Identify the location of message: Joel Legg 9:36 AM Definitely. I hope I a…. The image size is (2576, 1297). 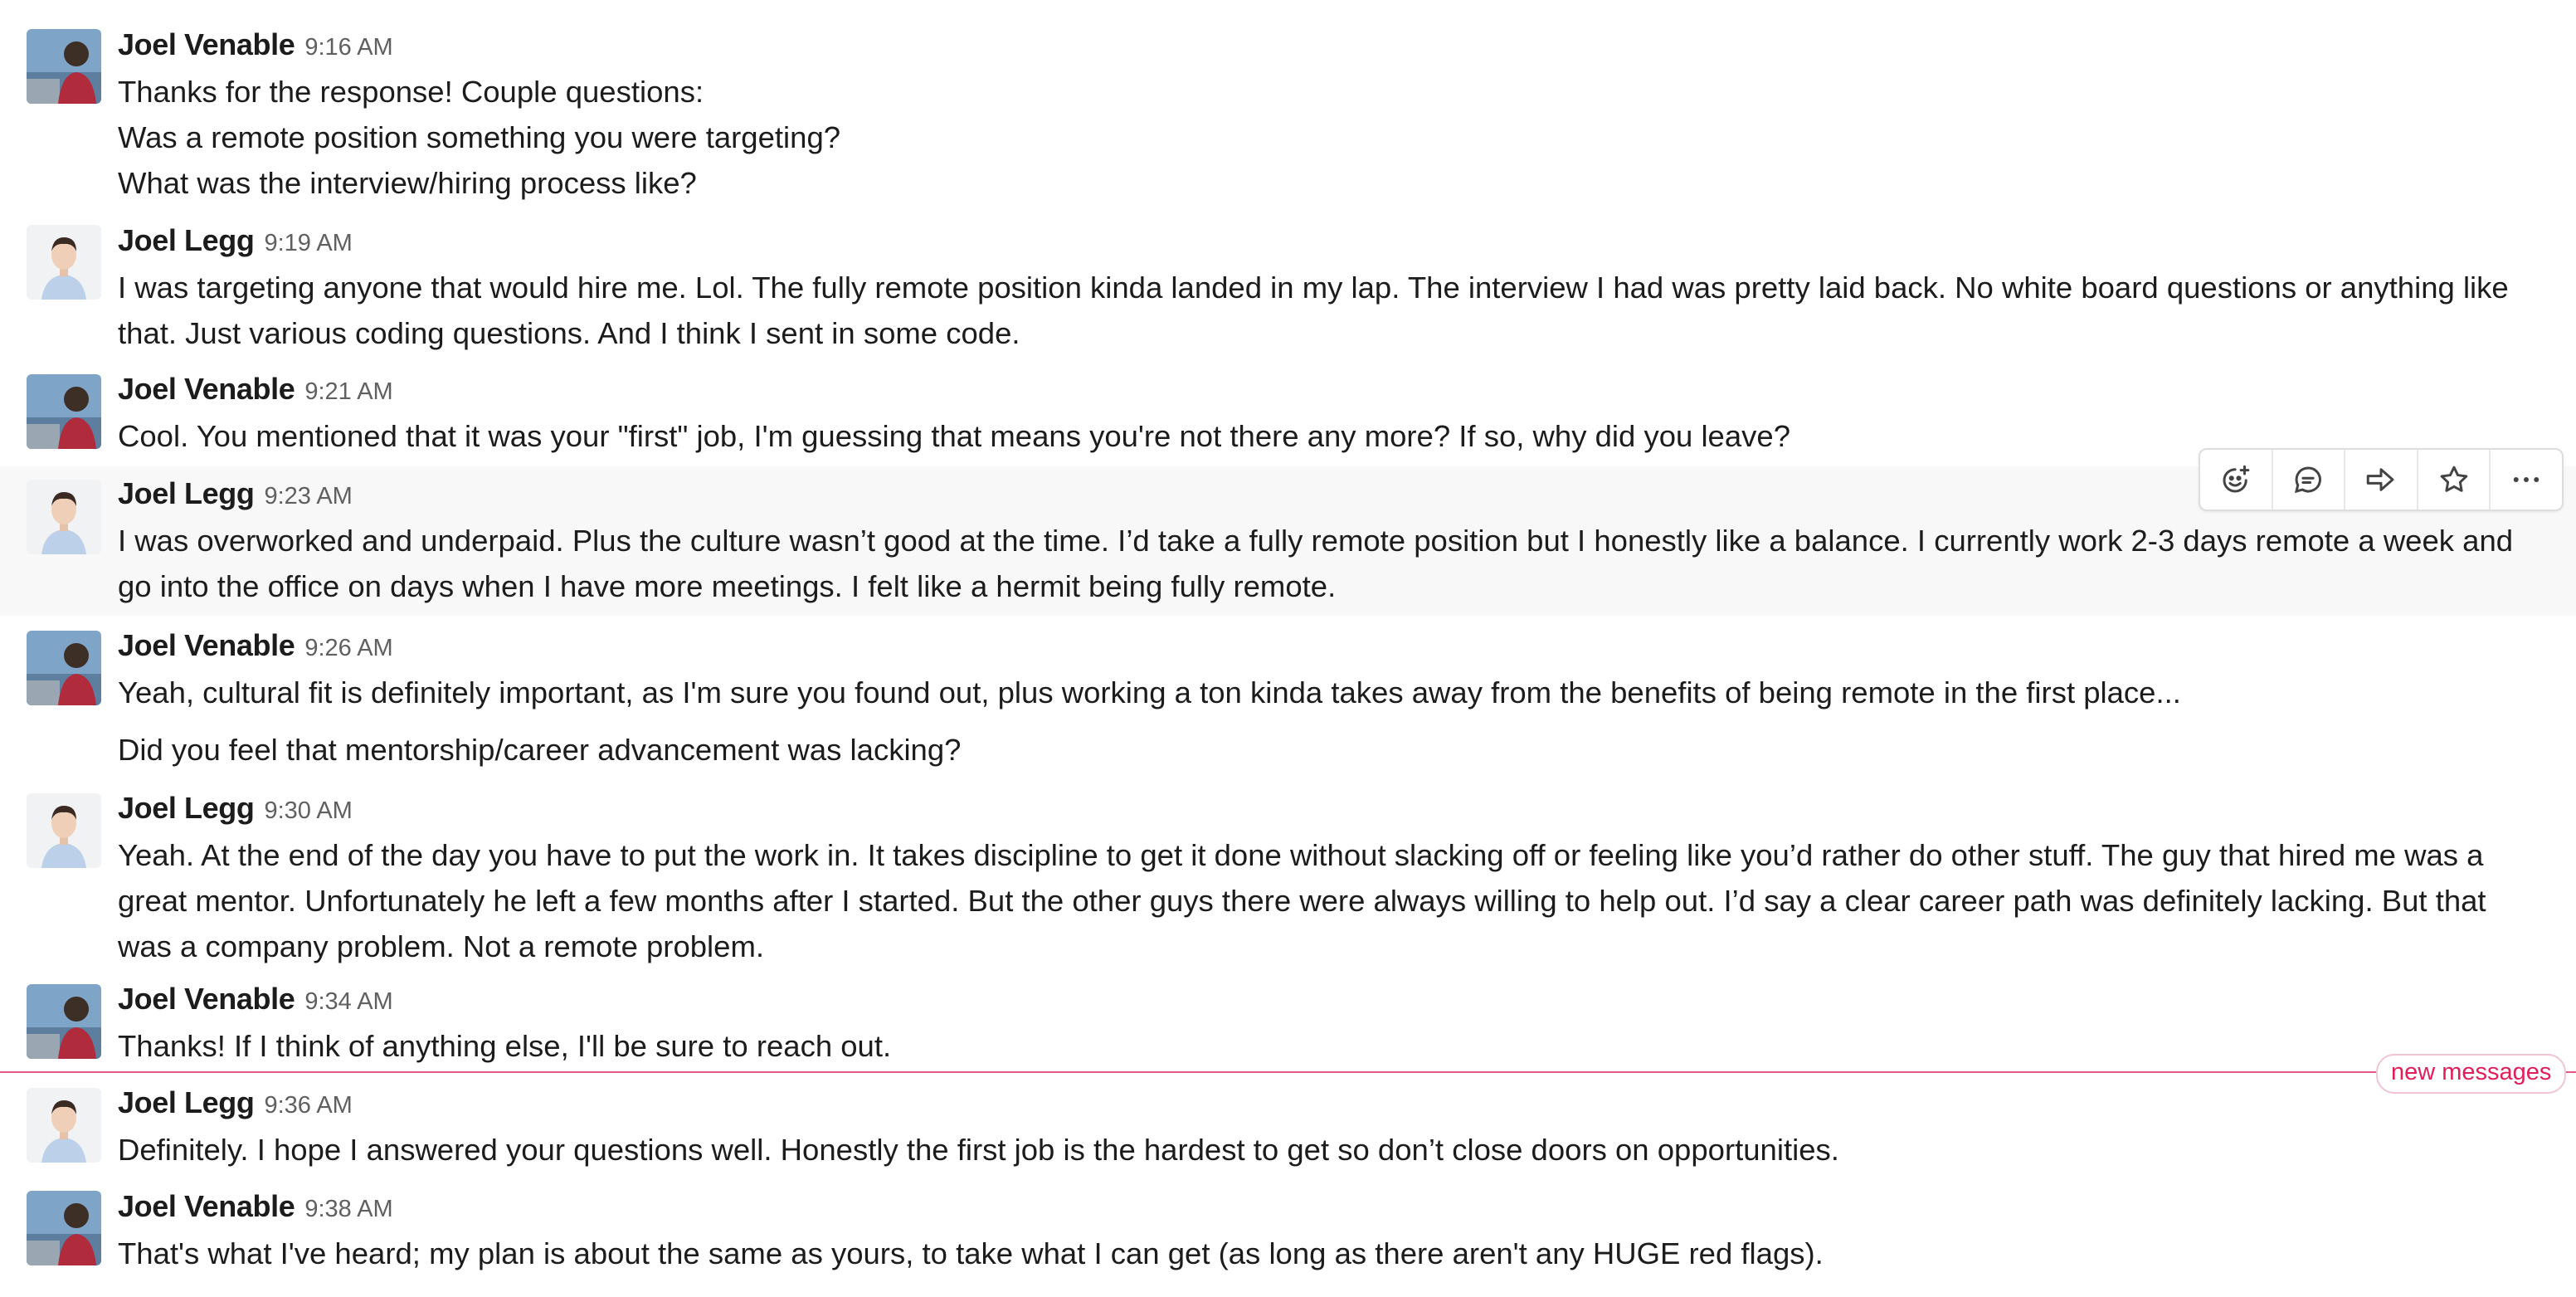
(1288, 1125).